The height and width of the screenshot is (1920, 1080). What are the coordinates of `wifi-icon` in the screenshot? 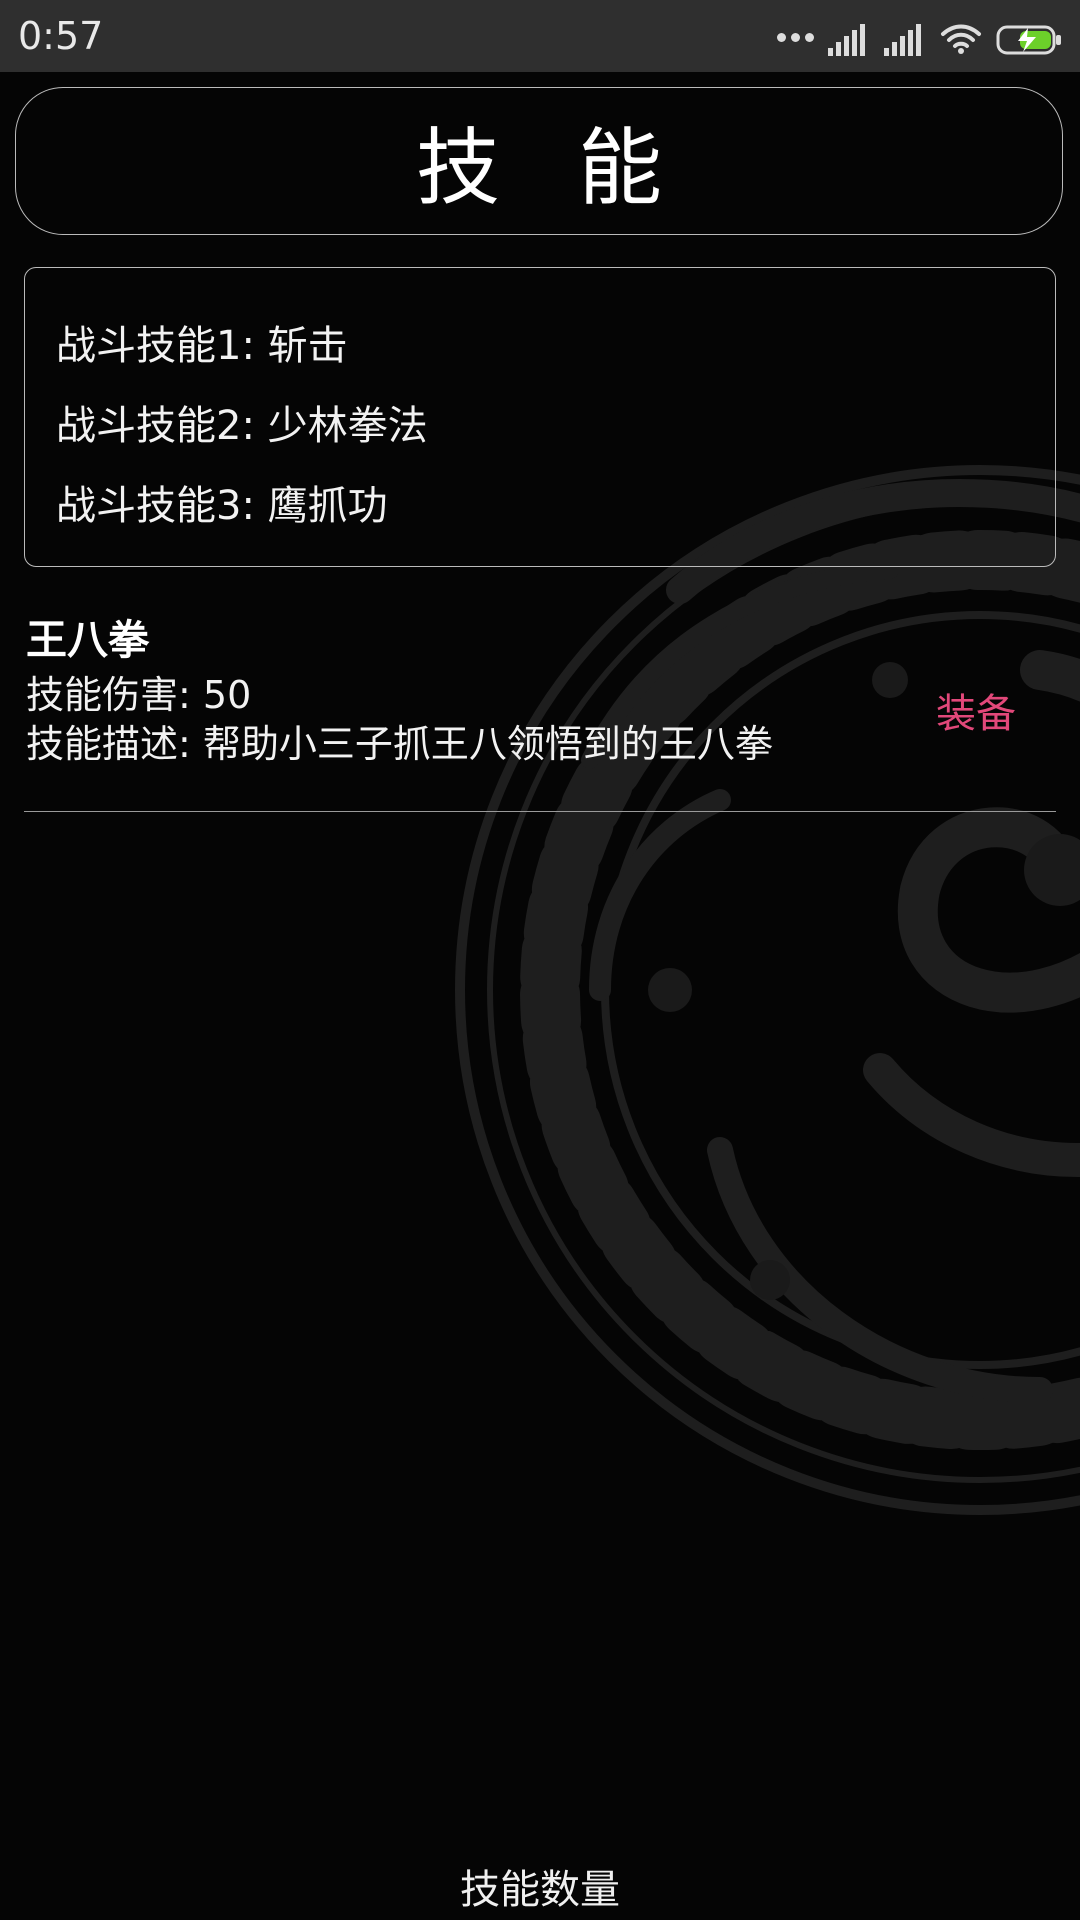 It's located at (961, 39).